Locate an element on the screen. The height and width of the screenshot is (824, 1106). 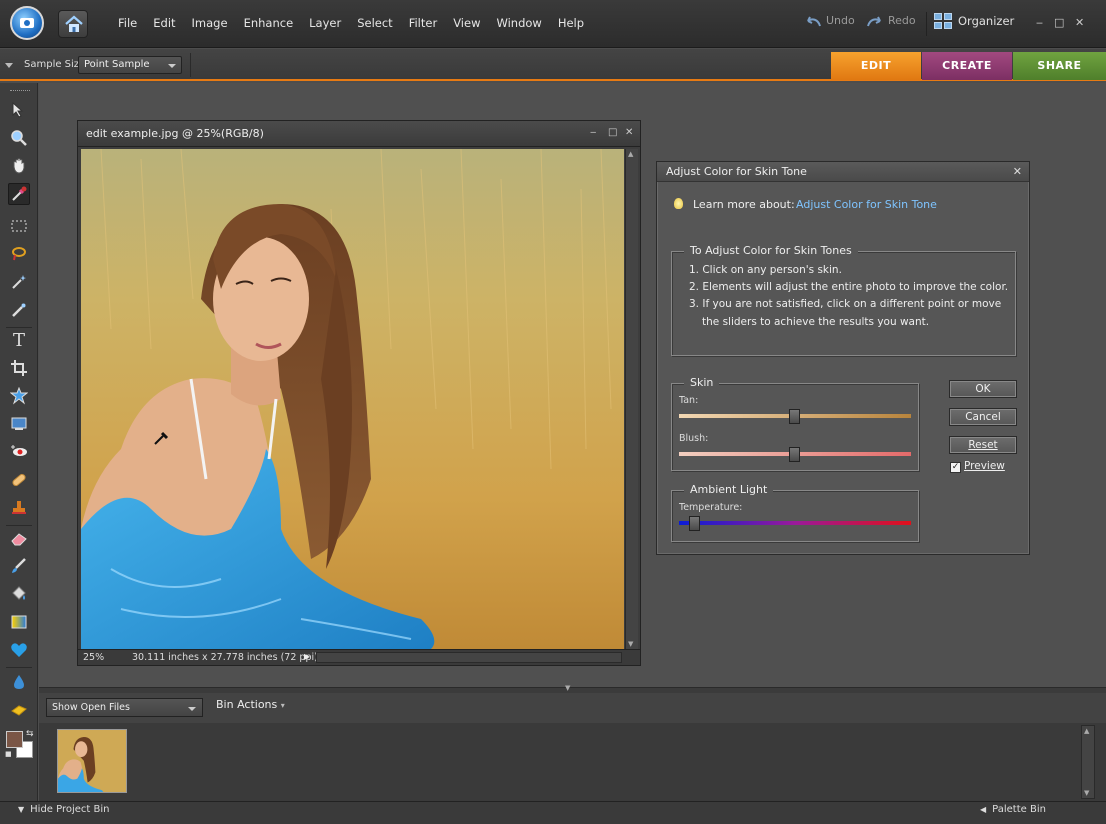
preview-checkbox: ✓ is located at coordinates (955, 467).